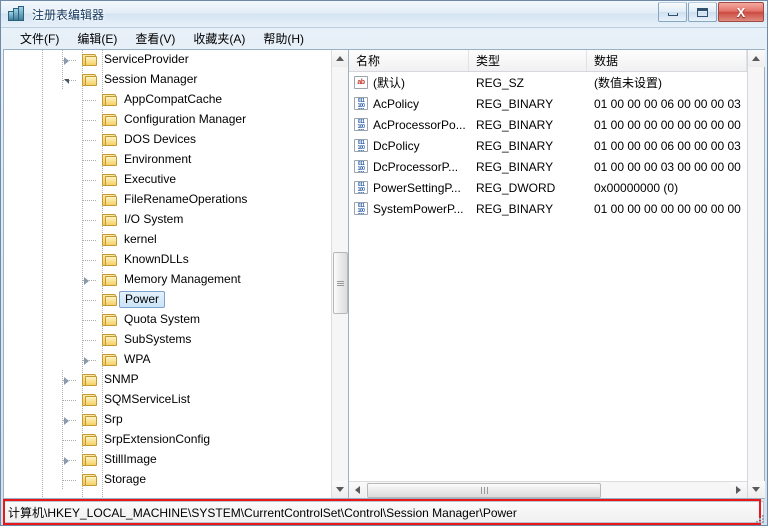 The height and width of the screenshot is (526, 768). Describe the element at coordinates (167, 360) in the screenshot. I see `tree-item-wpa: WPA` at that location.